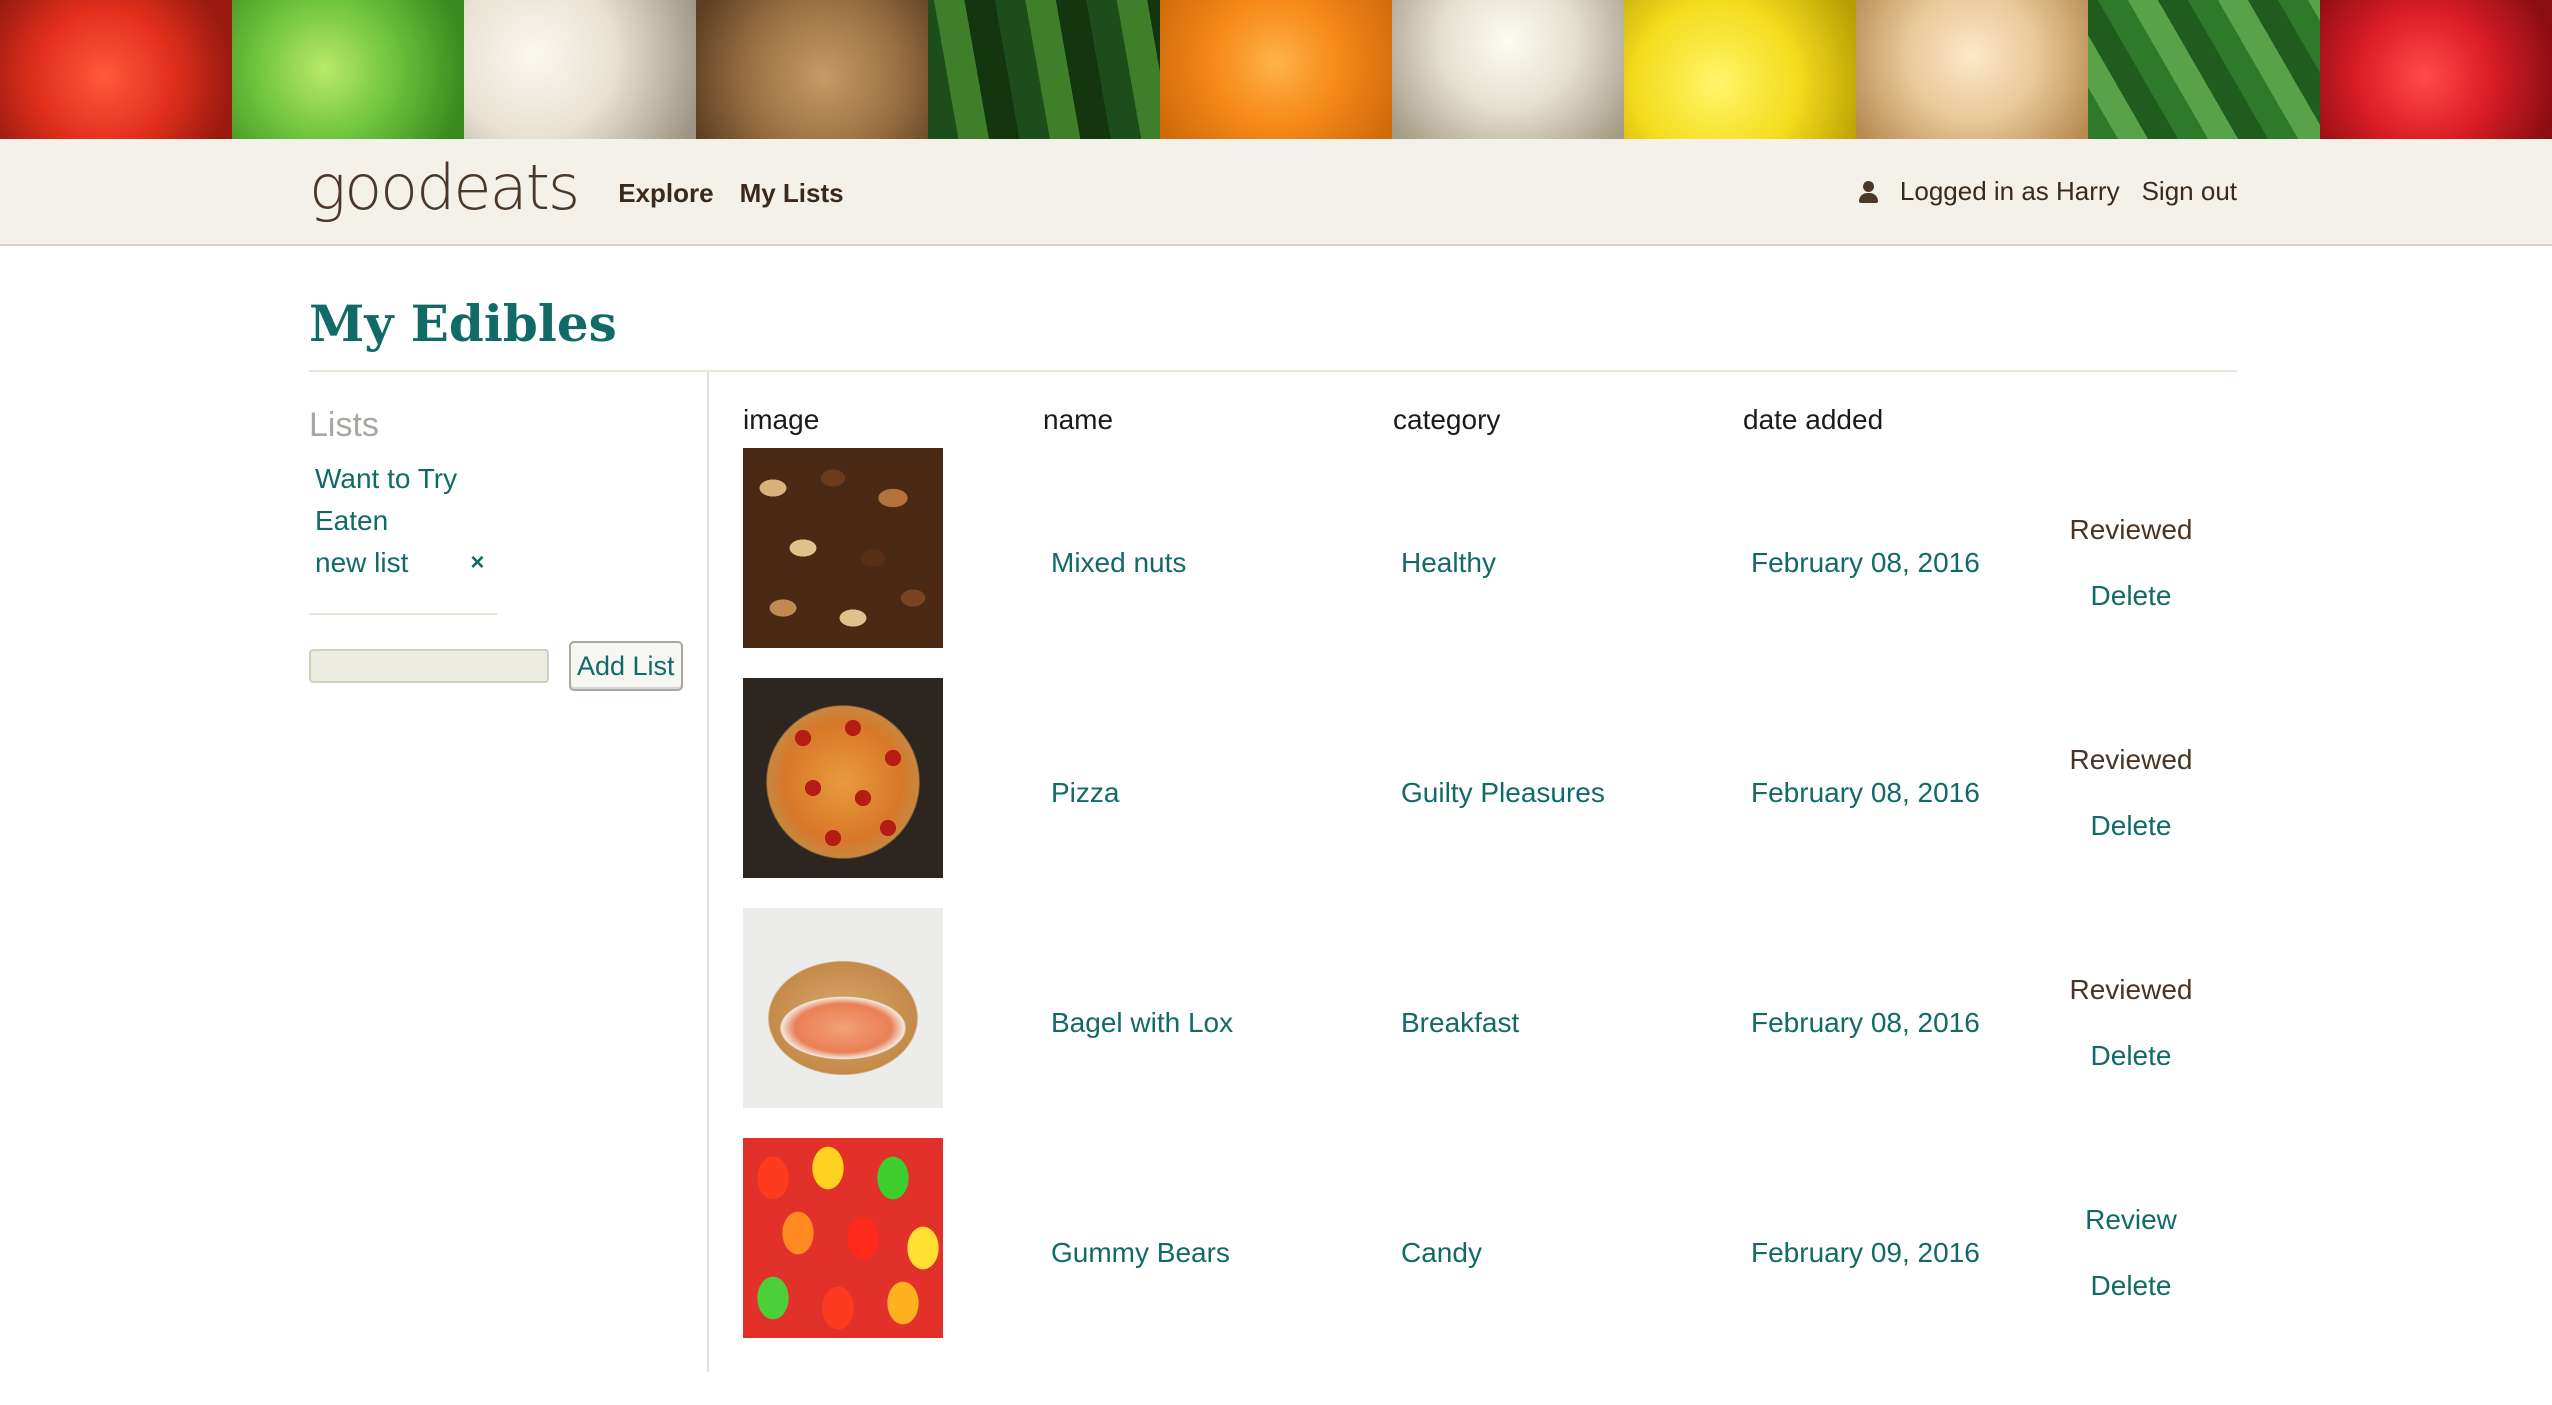 This screenshot has height=1405, width=2552. Describe the element at coordinates (1972, 69) in the screenshot. I see `banner-onion-image` at that location.